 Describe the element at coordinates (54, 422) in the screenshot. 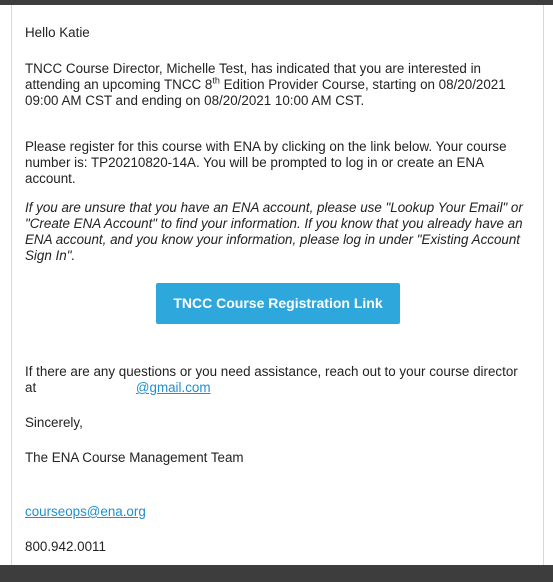

I see `sincerely-text: Sincerely,` at that location.